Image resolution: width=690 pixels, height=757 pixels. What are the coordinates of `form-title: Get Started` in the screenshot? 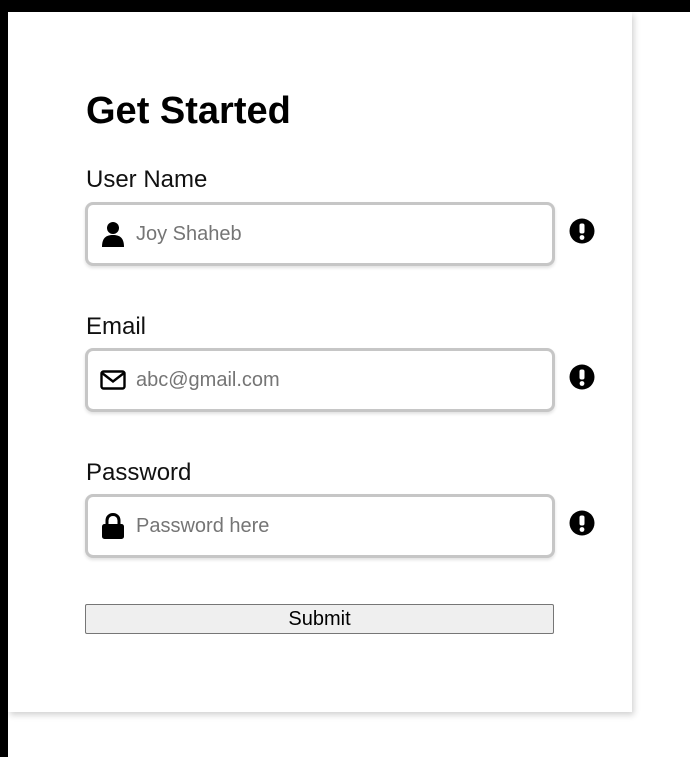 It's located at (188, 111).